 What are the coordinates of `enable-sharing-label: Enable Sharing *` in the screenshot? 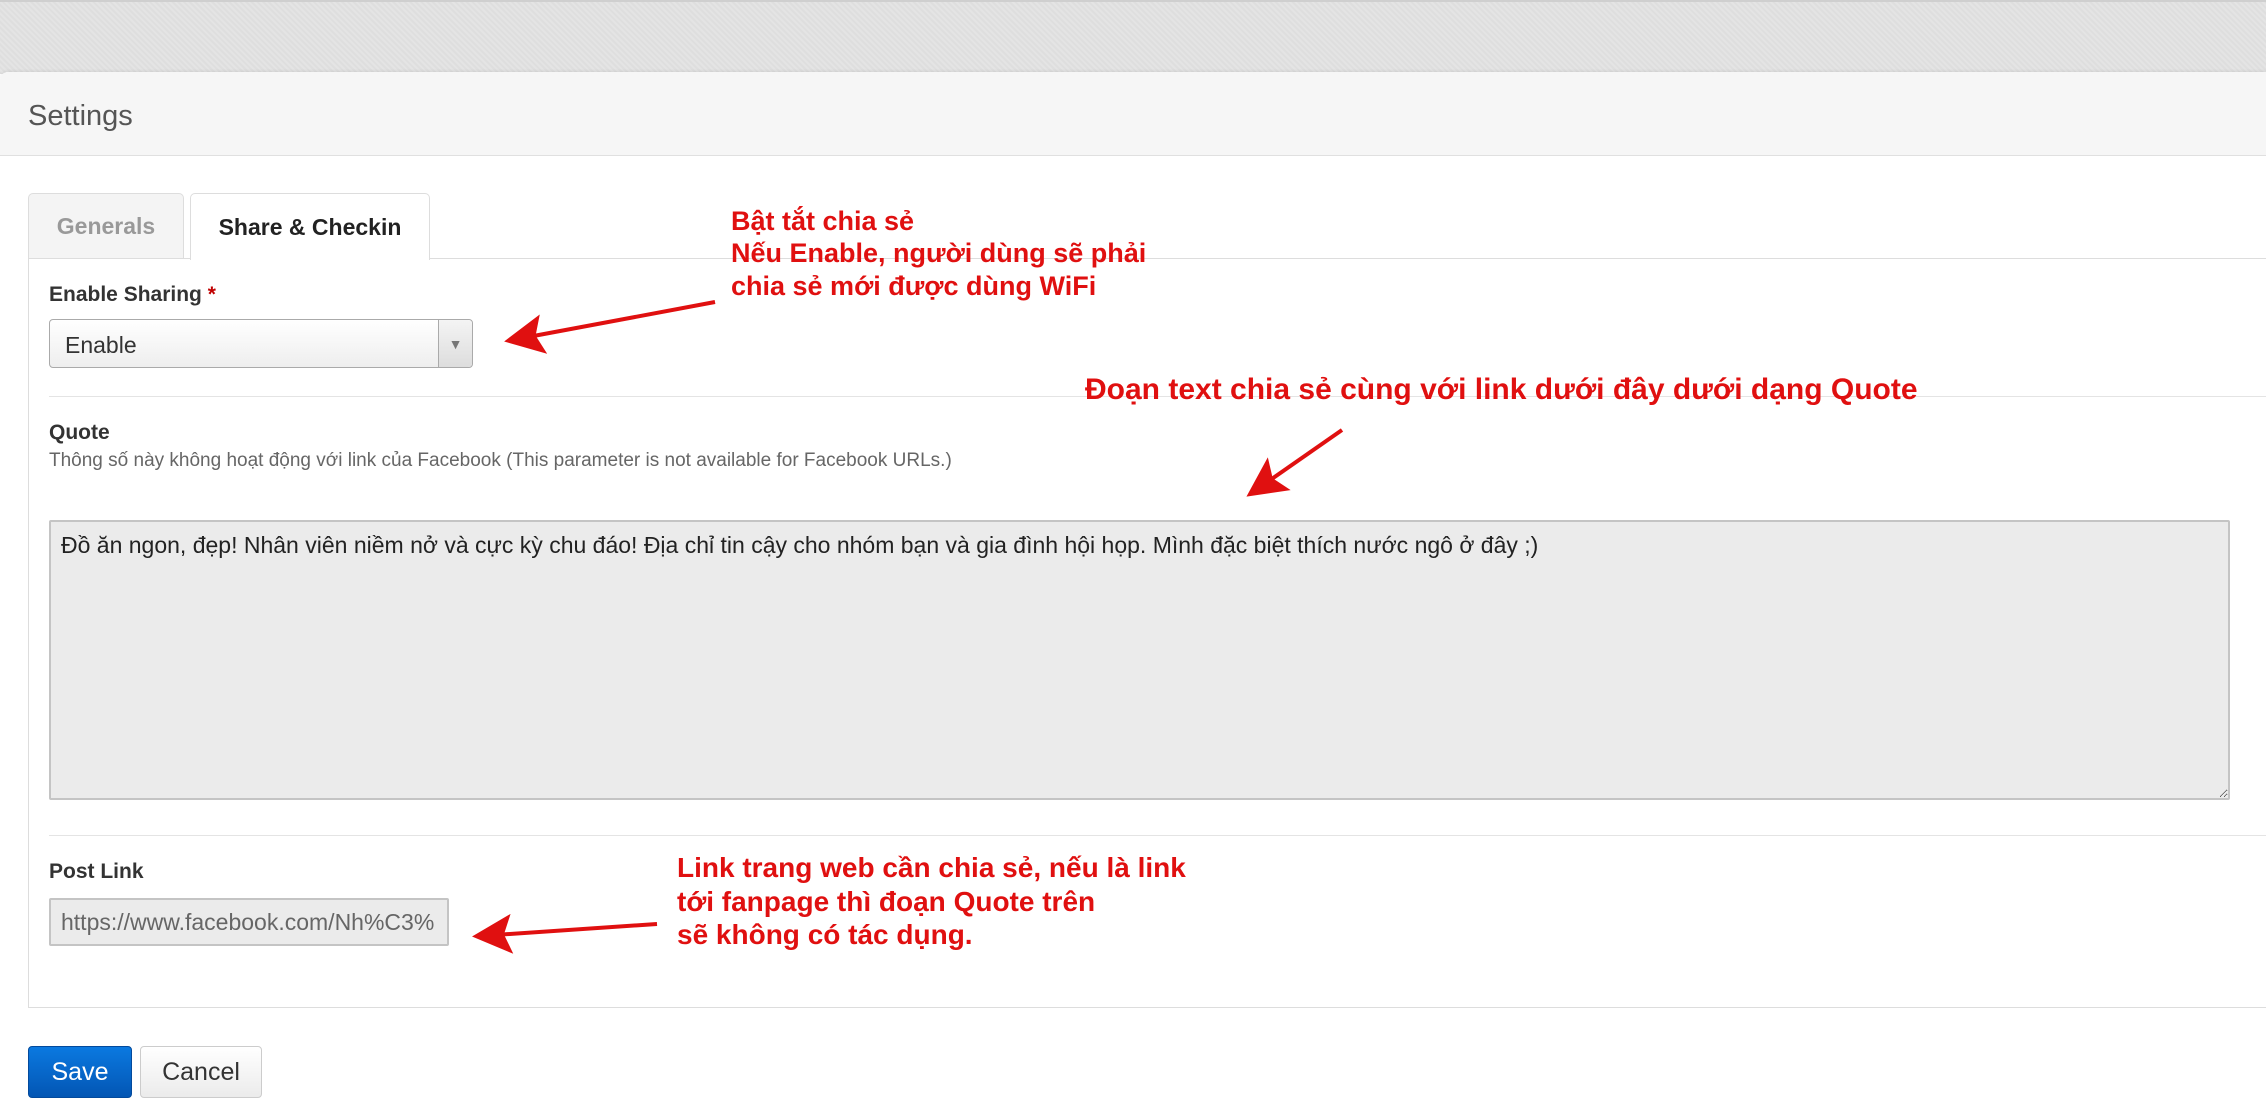 It's located at (132, 295).